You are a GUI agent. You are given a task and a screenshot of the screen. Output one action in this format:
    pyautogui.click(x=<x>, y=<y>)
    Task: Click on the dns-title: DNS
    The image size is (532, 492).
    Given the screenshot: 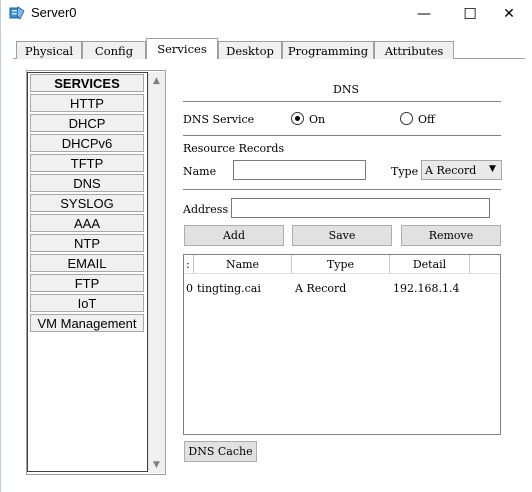 What is the action you would take?
    pyautogui.click(x=346, y=89)
    